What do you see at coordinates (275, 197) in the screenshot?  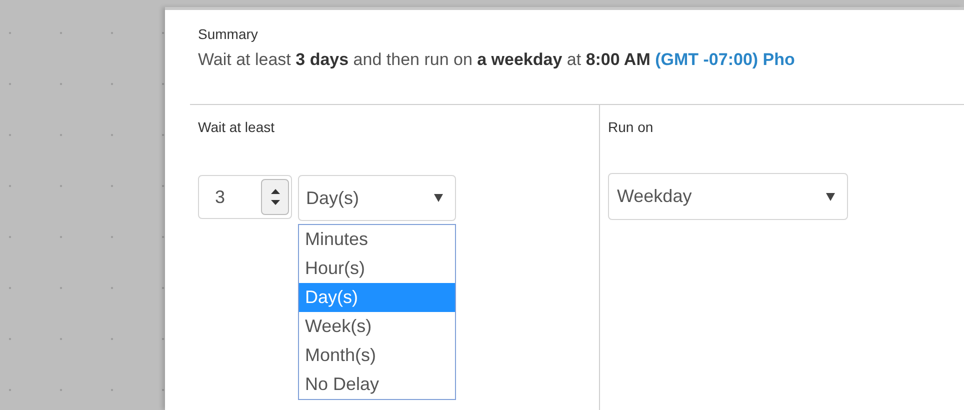 I see `spinner-button` at bounding box center [275, 197].